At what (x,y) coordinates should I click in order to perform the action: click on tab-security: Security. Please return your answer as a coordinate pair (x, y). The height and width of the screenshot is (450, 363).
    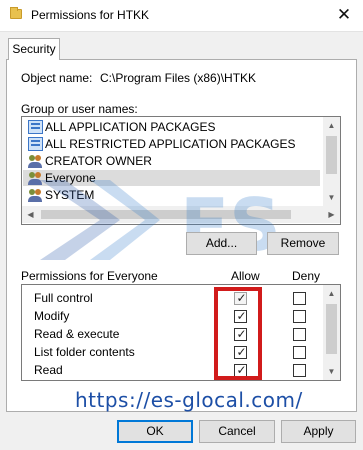
    Looking at the image, I should click on (34, 49).